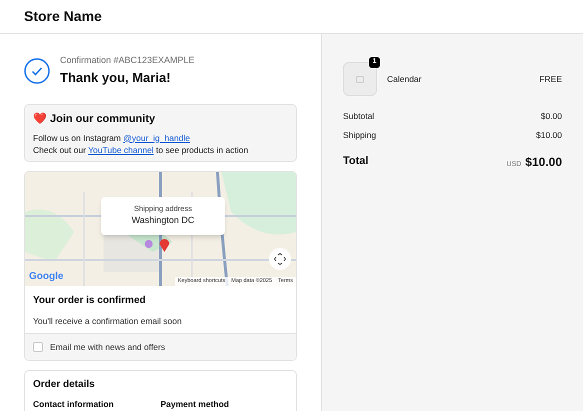  I want to click on newsletter-checkbox, so click(38, 347).